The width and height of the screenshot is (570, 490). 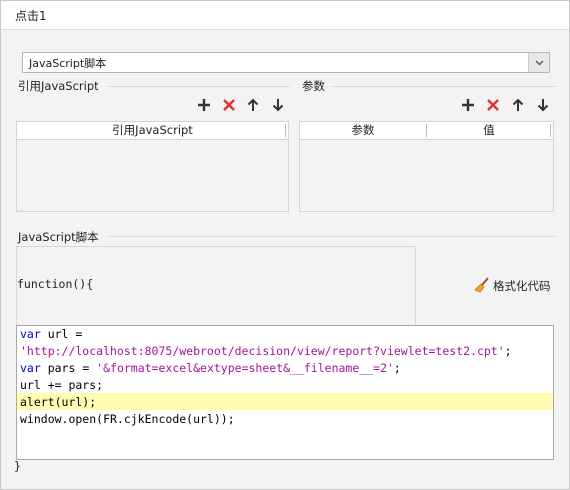 What do you see at coordinates (55, 284) in the screenshot?
I see `function-open-text: function(){` at bounding box center [55, 284].